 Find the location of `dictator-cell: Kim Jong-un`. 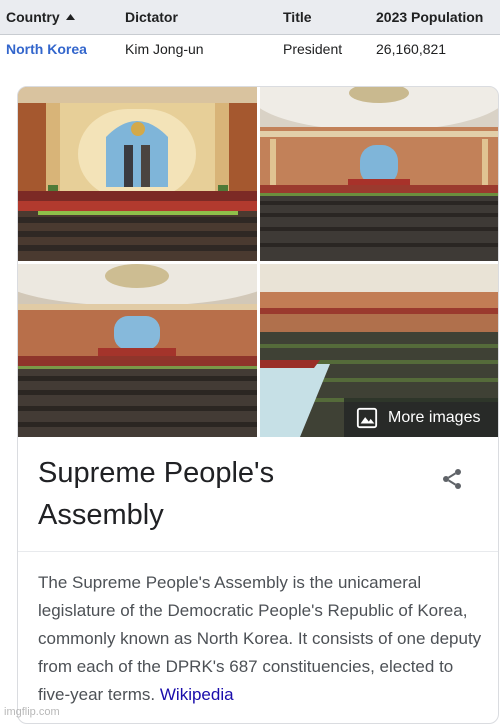

dictator-cell: Kim Jong-un is located at coordinates (164, 49).